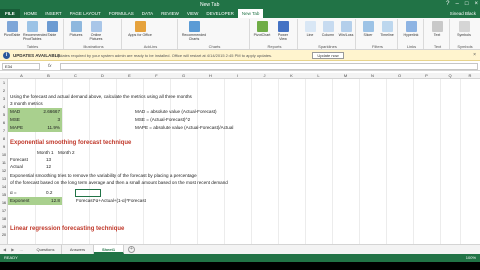 The width and height of the screenshot is (480, 270). Describe the element at coordinates (4, 99) in the screenshot. I see `row-number: 3` at that location.